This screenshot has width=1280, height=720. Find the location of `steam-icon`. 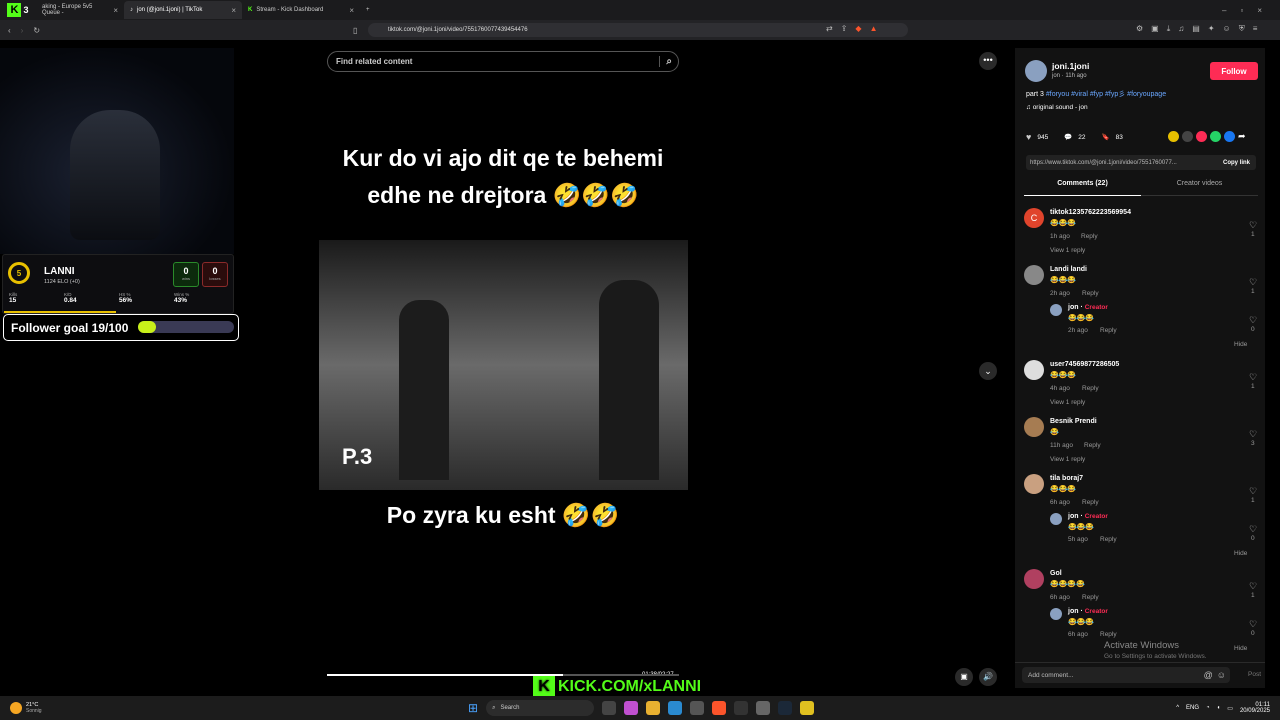

steam-icon is located at coordinates (785, 708).